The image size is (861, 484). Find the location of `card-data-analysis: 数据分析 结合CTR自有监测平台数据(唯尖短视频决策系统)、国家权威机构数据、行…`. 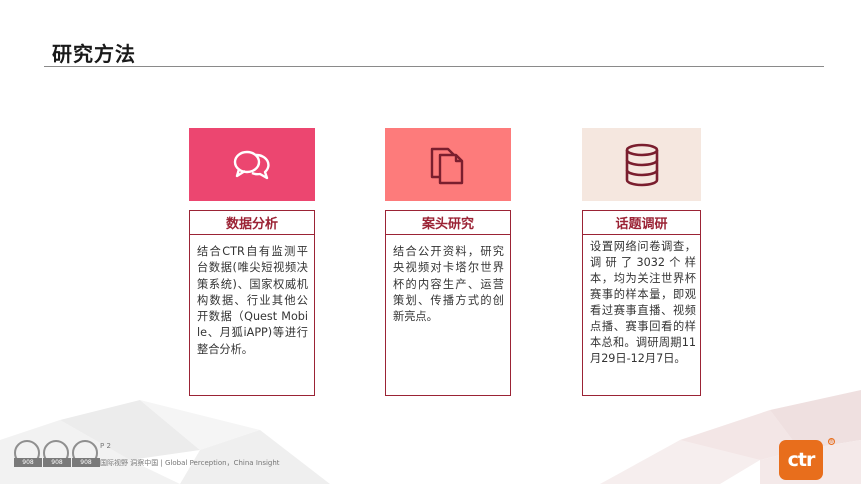

card-data-analysis: 数据分析 结合CTR自有监测平台数据(唯尖短视频决策系统)、国家权威机构数据、行… is located at coordinates (252, 262).